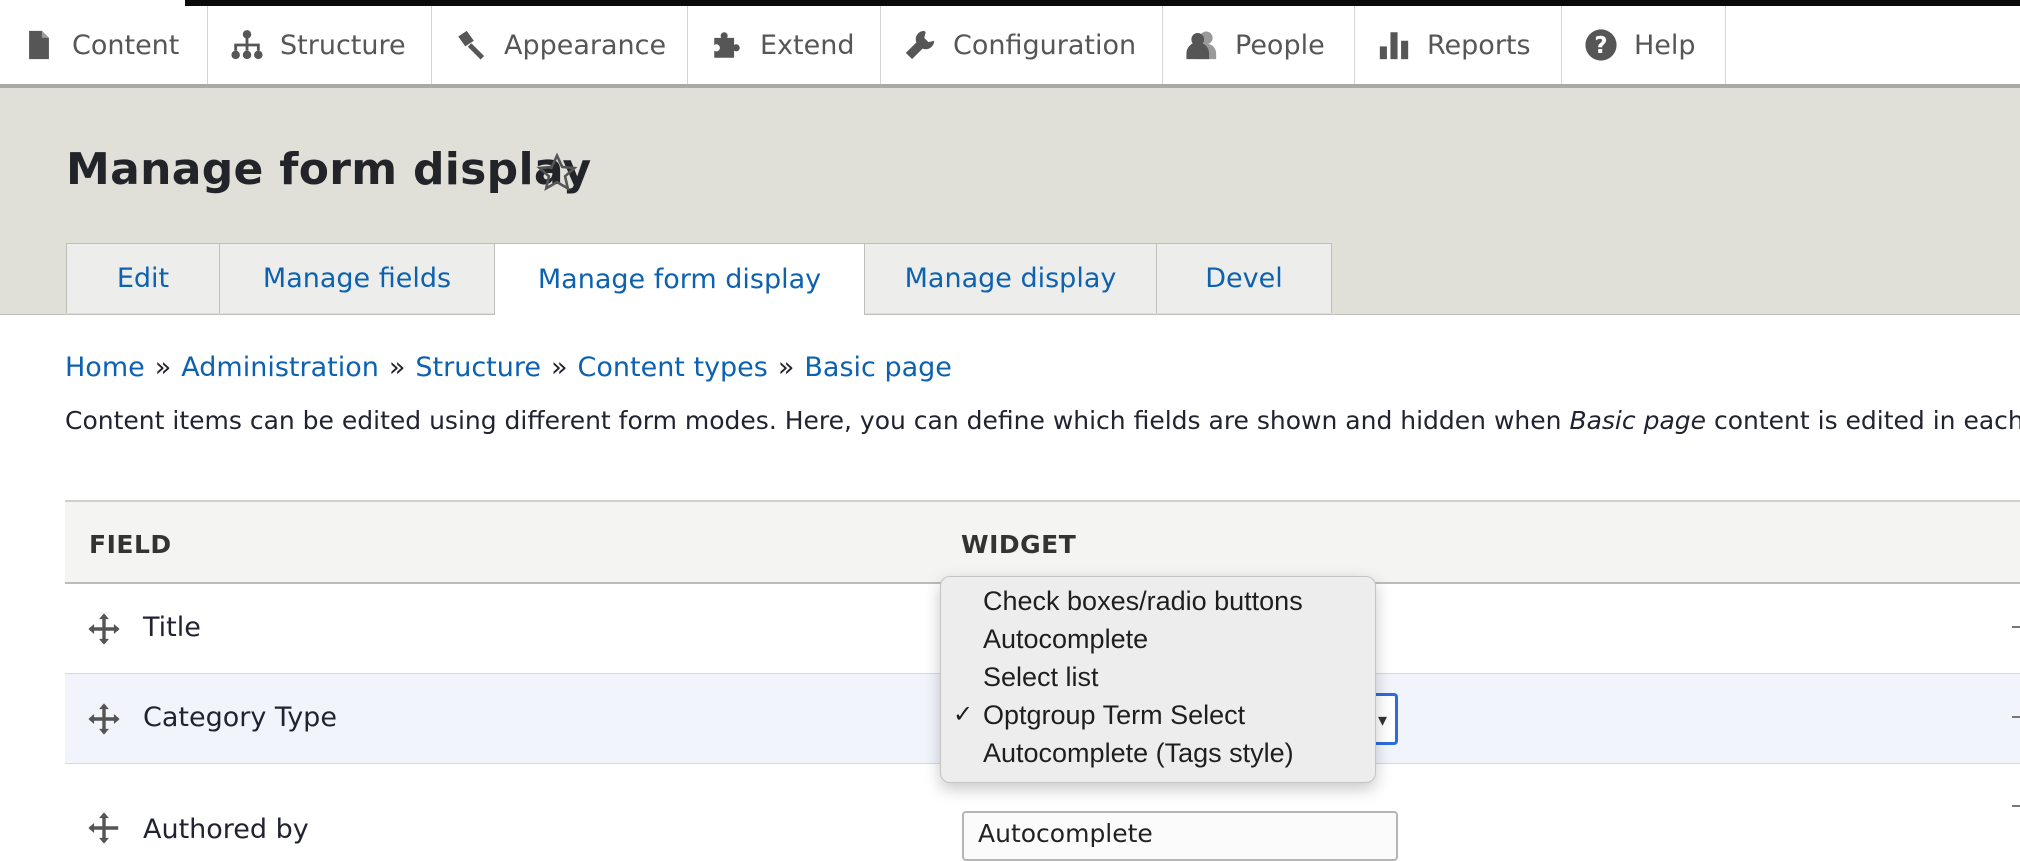 Image resolution: width=2020 pixels, height=861 pixels. I want to click on toolbar-item-extend: Extend, so click(784, 45).